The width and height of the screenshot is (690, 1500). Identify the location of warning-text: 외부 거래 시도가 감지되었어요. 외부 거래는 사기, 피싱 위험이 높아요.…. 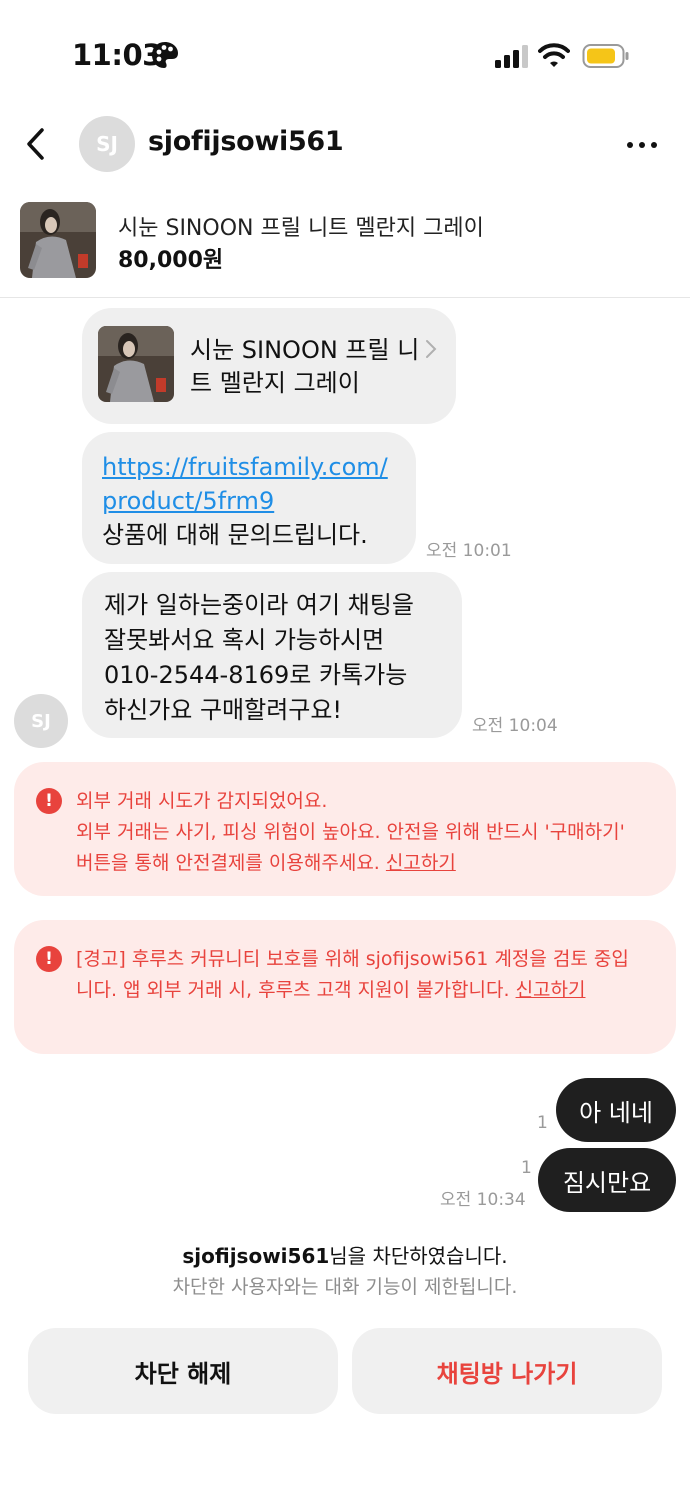
(350, 832).